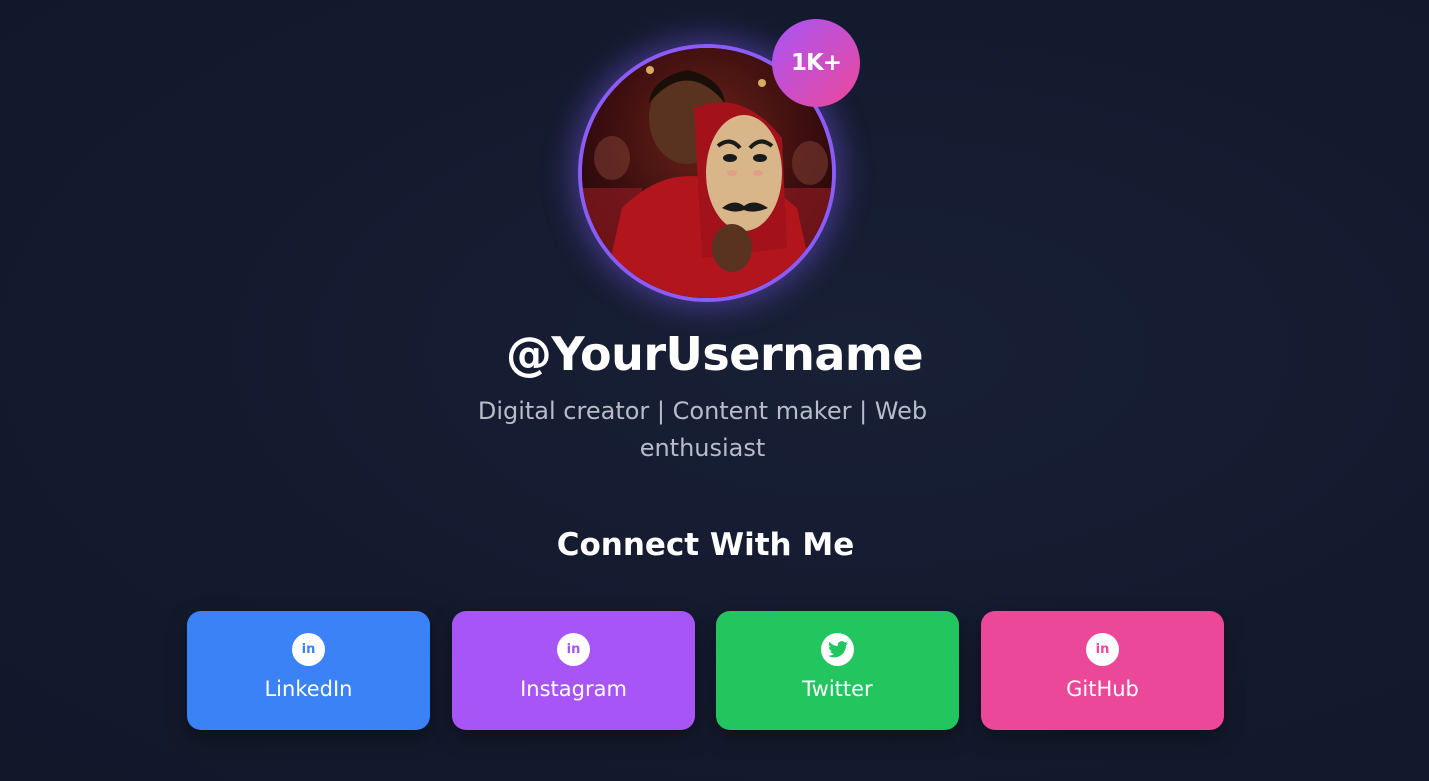  I want to click on username-heading: @YourUsername, so click(714, 354).